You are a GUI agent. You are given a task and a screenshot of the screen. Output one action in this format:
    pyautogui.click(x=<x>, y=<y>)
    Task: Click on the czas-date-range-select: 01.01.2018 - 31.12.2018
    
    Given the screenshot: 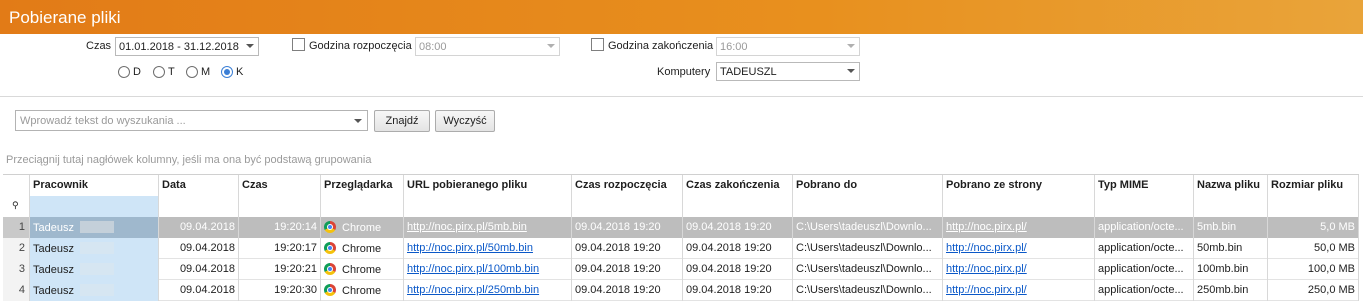 What is the action you would take?
    pyautogui.click(x=187, y=46)
    